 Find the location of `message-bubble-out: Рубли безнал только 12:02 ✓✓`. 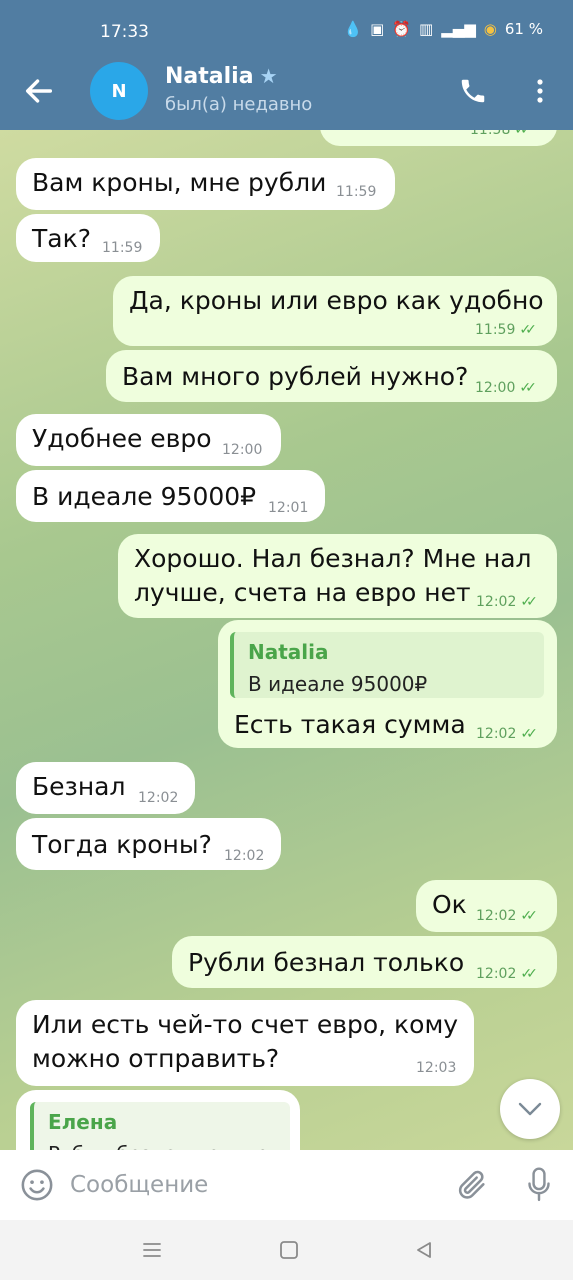

message-bubble-out: Рубли безнал только 12:02 ✓✓ is located at coordinates (364, 962).